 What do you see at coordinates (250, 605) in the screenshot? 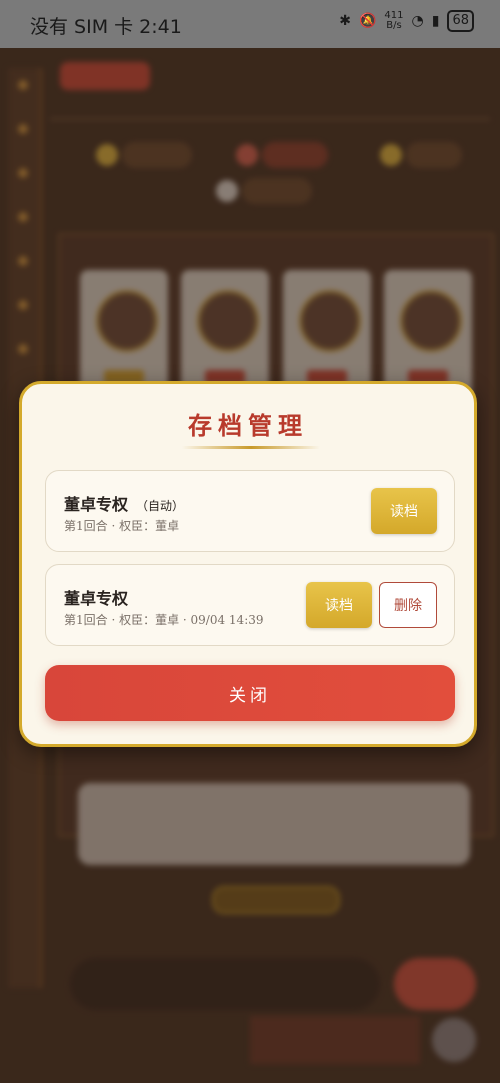
I see `save-slot: 董卓专权 第1回合 · 权臣：董卓 · 09/04 14:39 读档 删除` at bounding box center [250, 605].